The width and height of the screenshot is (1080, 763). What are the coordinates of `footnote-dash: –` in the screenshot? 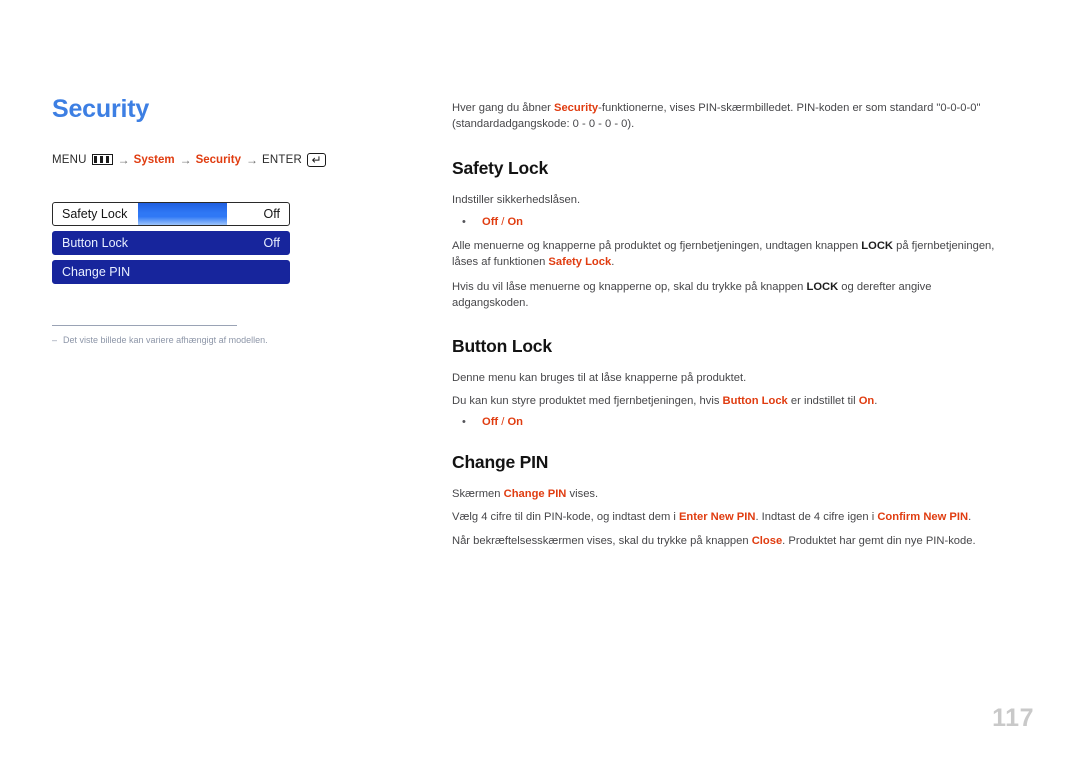 It's located at (55, 339).